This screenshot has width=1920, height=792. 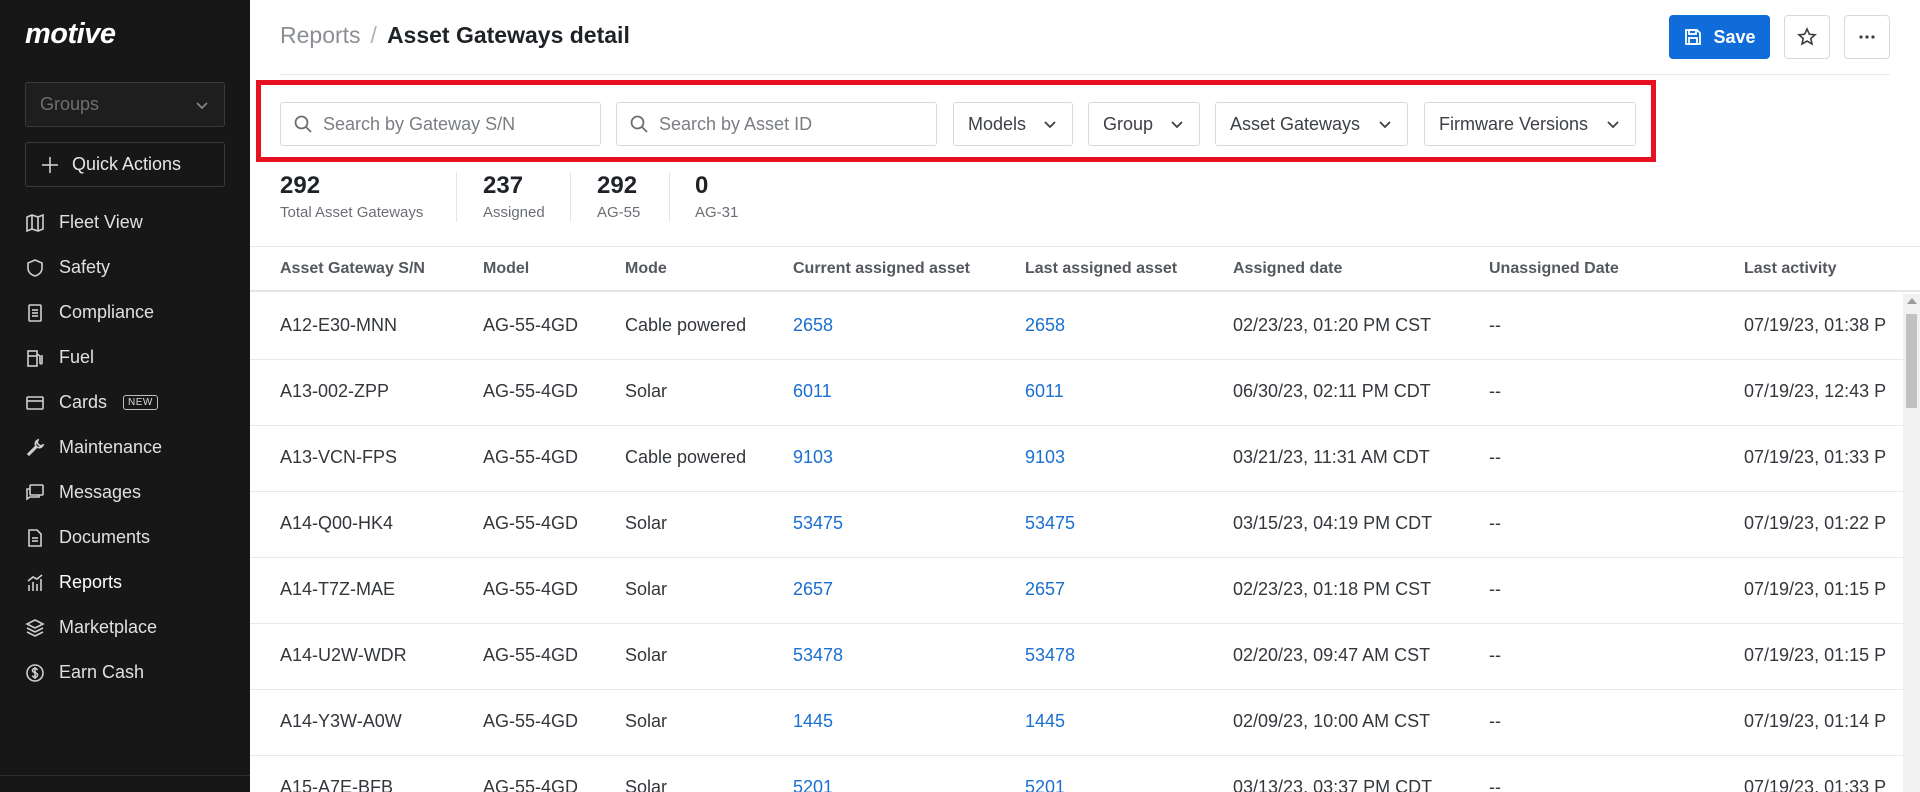 What do you see at coordinates (1912, 301) in the screenshot?
I see `scroll-up-arrow-icon` at bounding box center [1912, 301].